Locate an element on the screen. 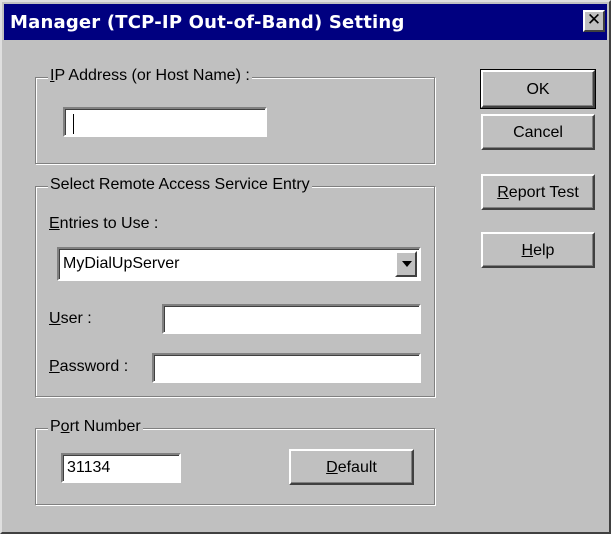 This screenshot has width=611, height=534. port-number-value: 31134 is located at coordinates (89, 467).